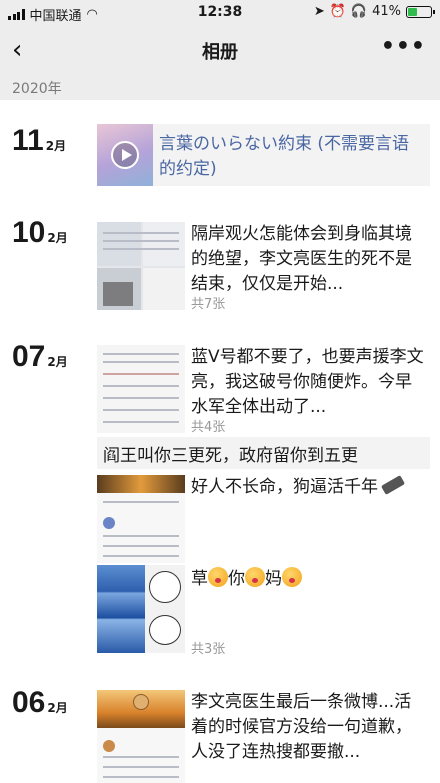 The height and width of the screenshot is (783, 440). What do you see at coordinates (284, 487) in the screenshot?
I see `post-text-content: 好人不长命，狗逼活千年` at bounding box center [284, 487].